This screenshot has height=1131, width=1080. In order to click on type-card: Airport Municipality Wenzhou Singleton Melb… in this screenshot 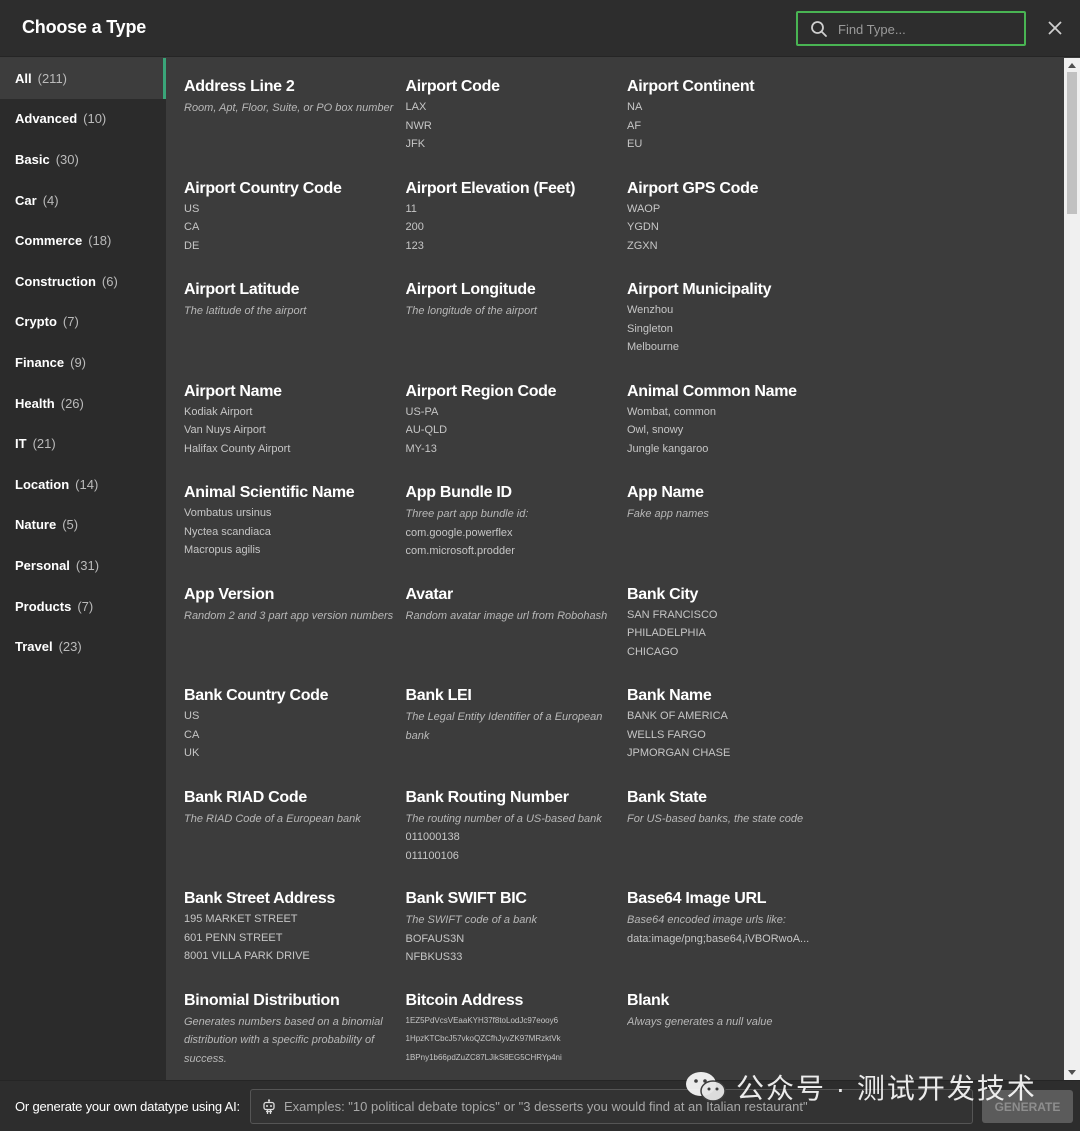, I will do `click(735, 330)`.